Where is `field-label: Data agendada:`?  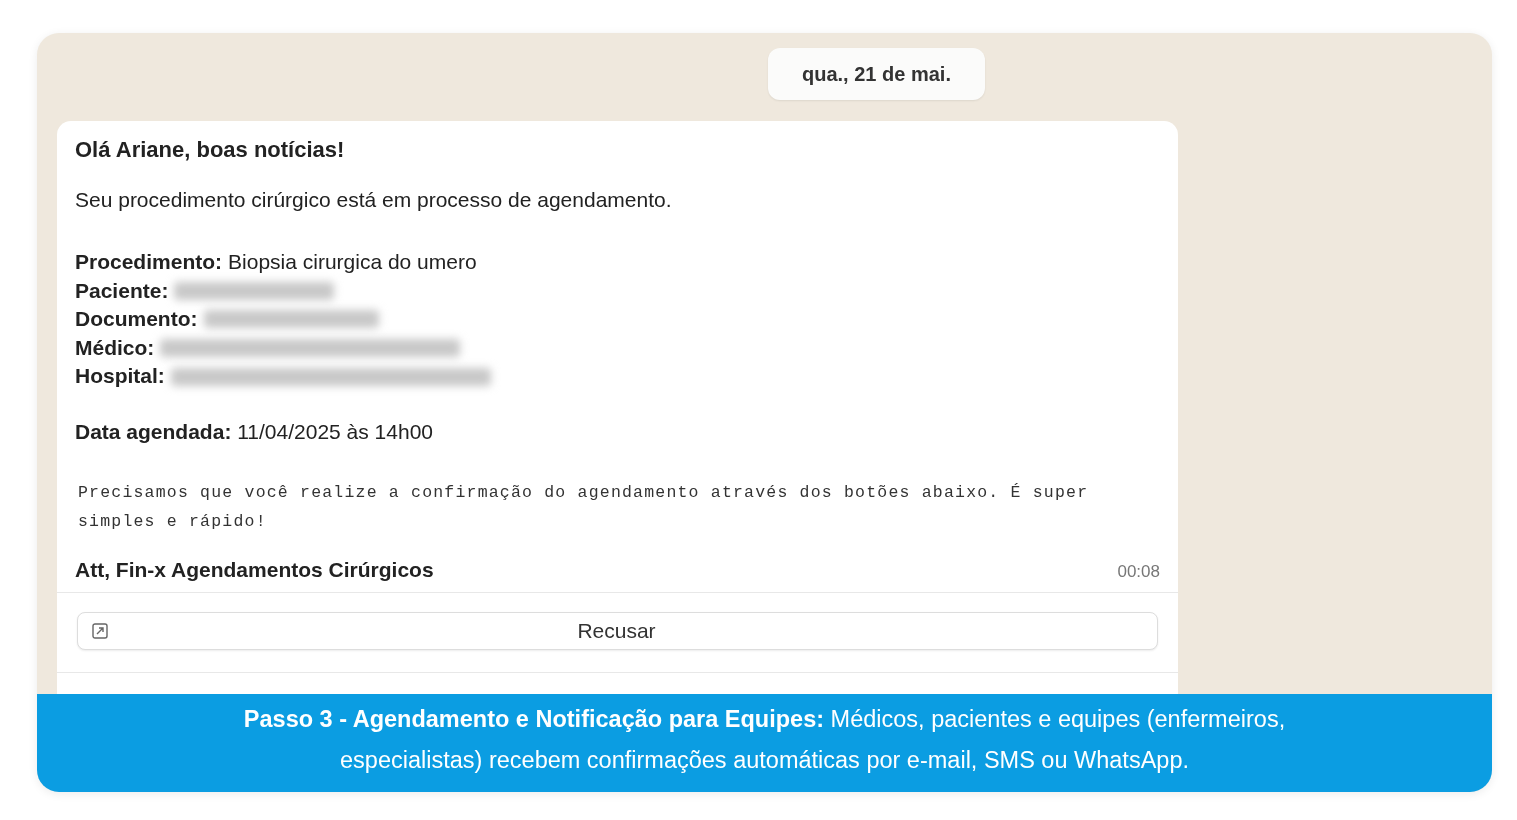 field-label: Data agendada: is located at coordinates (153, 431).